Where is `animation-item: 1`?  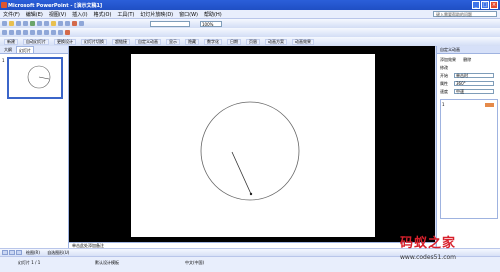
animation-item: 1 is located at coordinates (469, 105).